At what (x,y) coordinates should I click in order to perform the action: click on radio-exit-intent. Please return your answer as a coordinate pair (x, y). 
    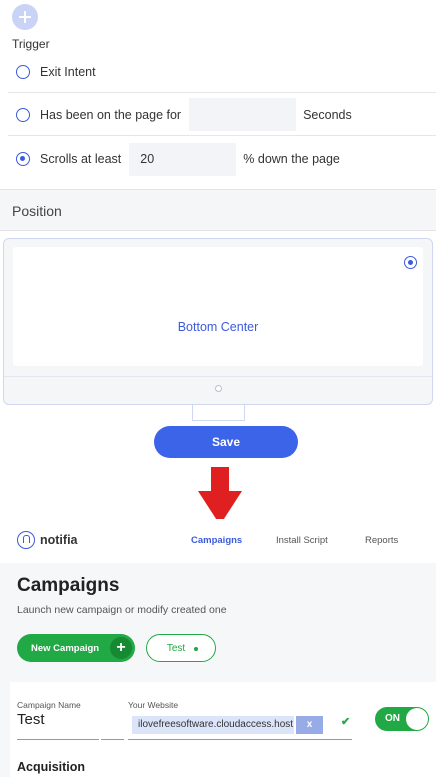
    Looking at the image, I should click on (23, 72).